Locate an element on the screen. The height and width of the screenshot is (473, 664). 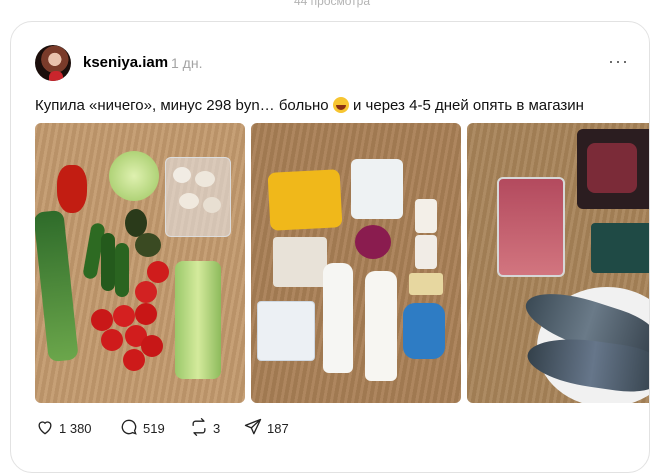
mozzarella-box is located at coordinates (300, 262).